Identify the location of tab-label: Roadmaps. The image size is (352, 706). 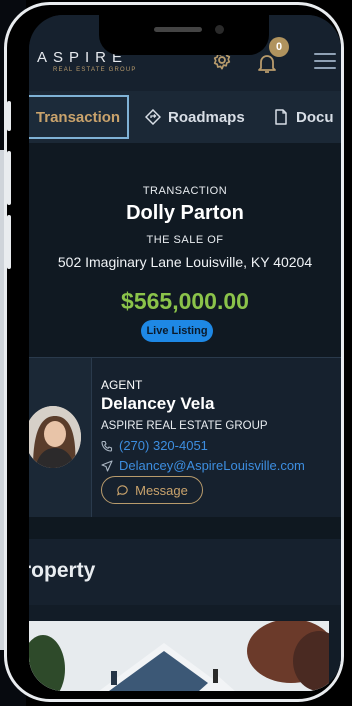
(206, 117).